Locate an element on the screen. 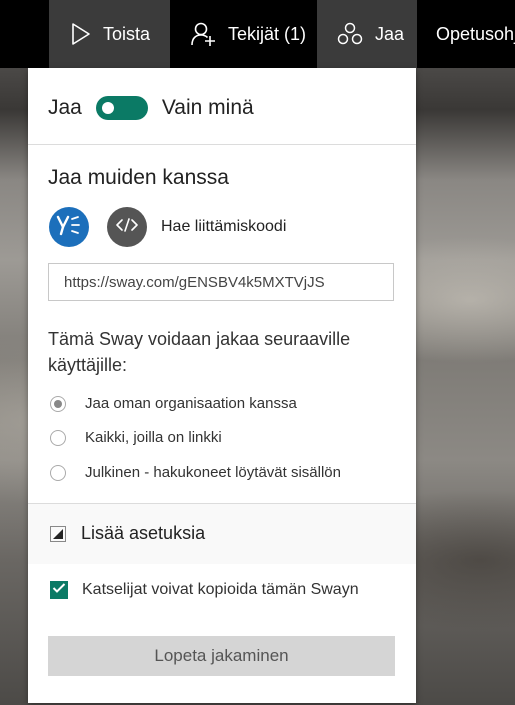  play-button: Toista is located at coordinates (109, 34).